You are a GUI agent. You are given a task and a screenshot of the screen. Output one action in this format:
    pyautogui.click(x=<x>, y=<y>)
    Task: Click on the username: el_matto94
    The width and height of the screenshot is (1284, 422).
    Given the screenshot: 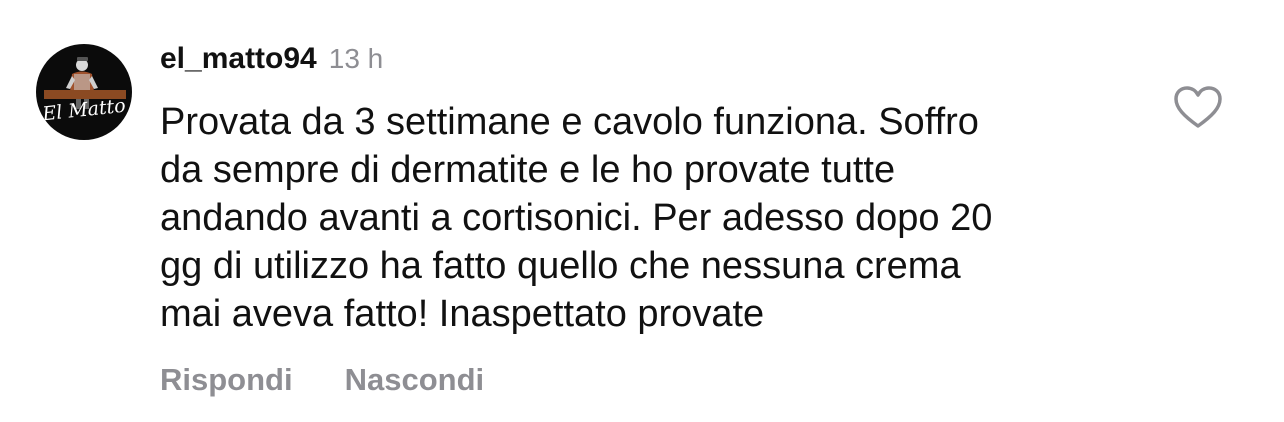 What is the action you would take?
    pyautogui.click(x=238, y=59)
    